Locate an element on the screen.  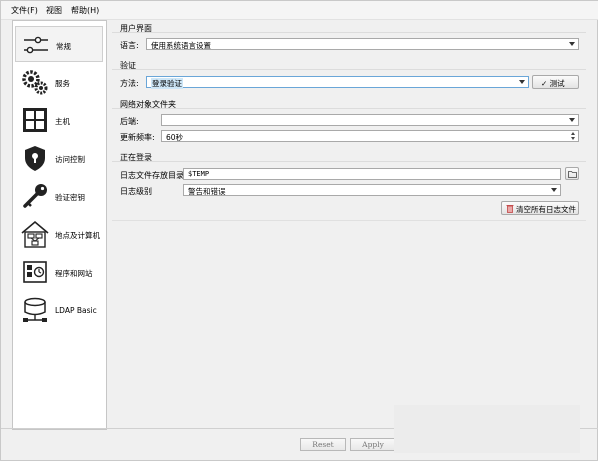
refresh-rate-spinbox: 60秒 is located at coordinates (370, 136).